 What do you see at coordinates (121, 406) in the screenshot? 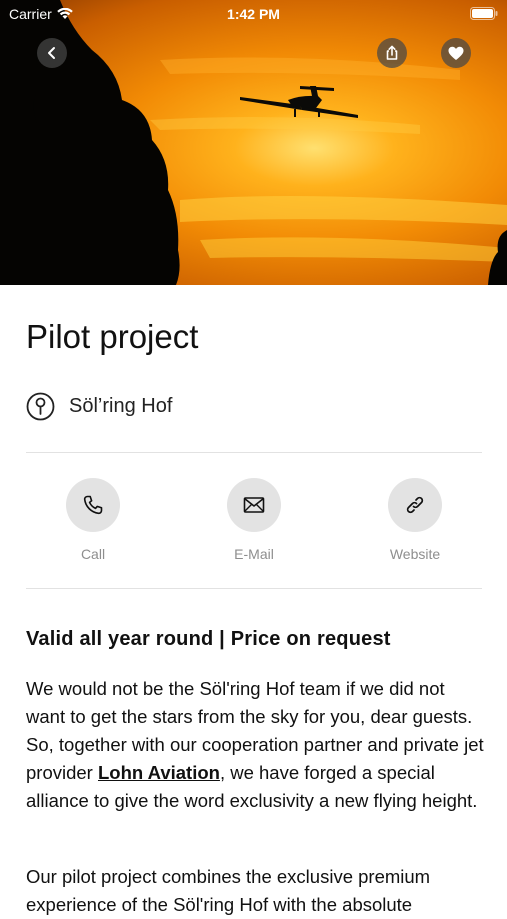
I see `location-label: Söl’ring Hof` at bounding box center [121, 406].